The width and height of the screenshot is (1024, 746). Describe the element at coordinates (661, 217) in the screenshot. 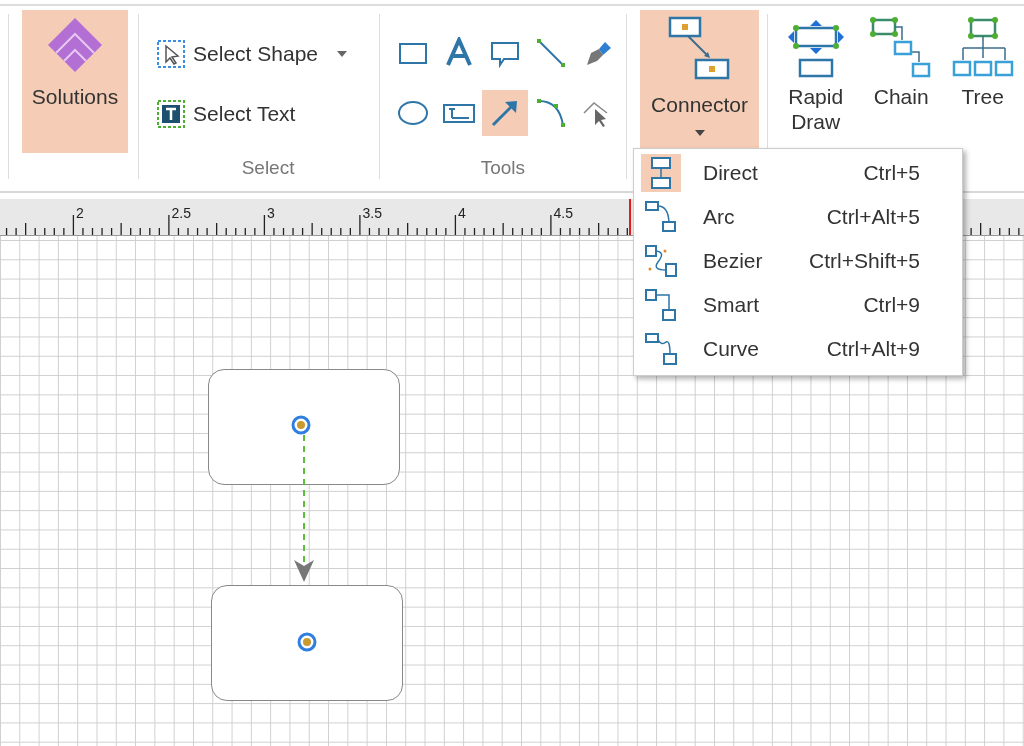

I see `arc-connector-icon` at that location.